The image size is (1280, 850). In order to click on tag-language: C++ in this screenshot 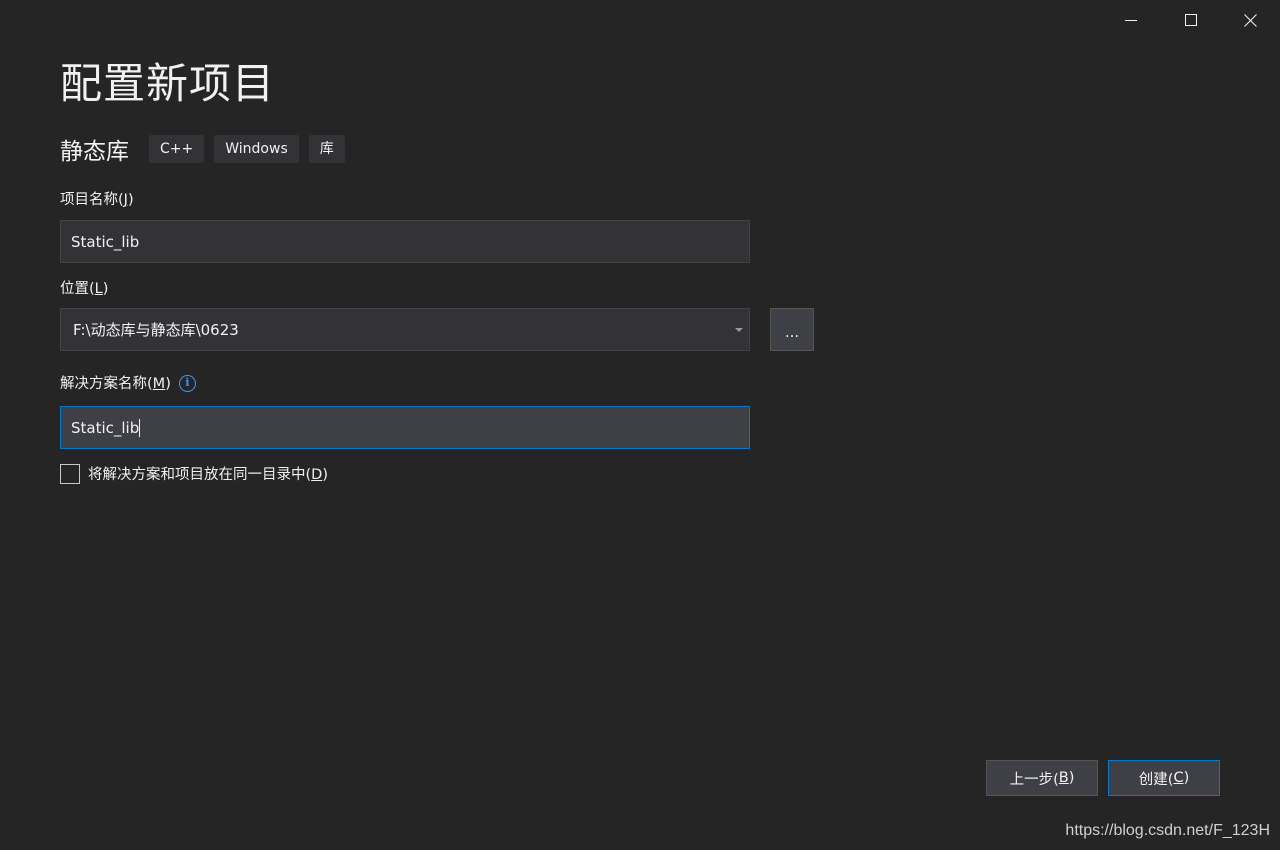, I will do `click(177, 149)`.